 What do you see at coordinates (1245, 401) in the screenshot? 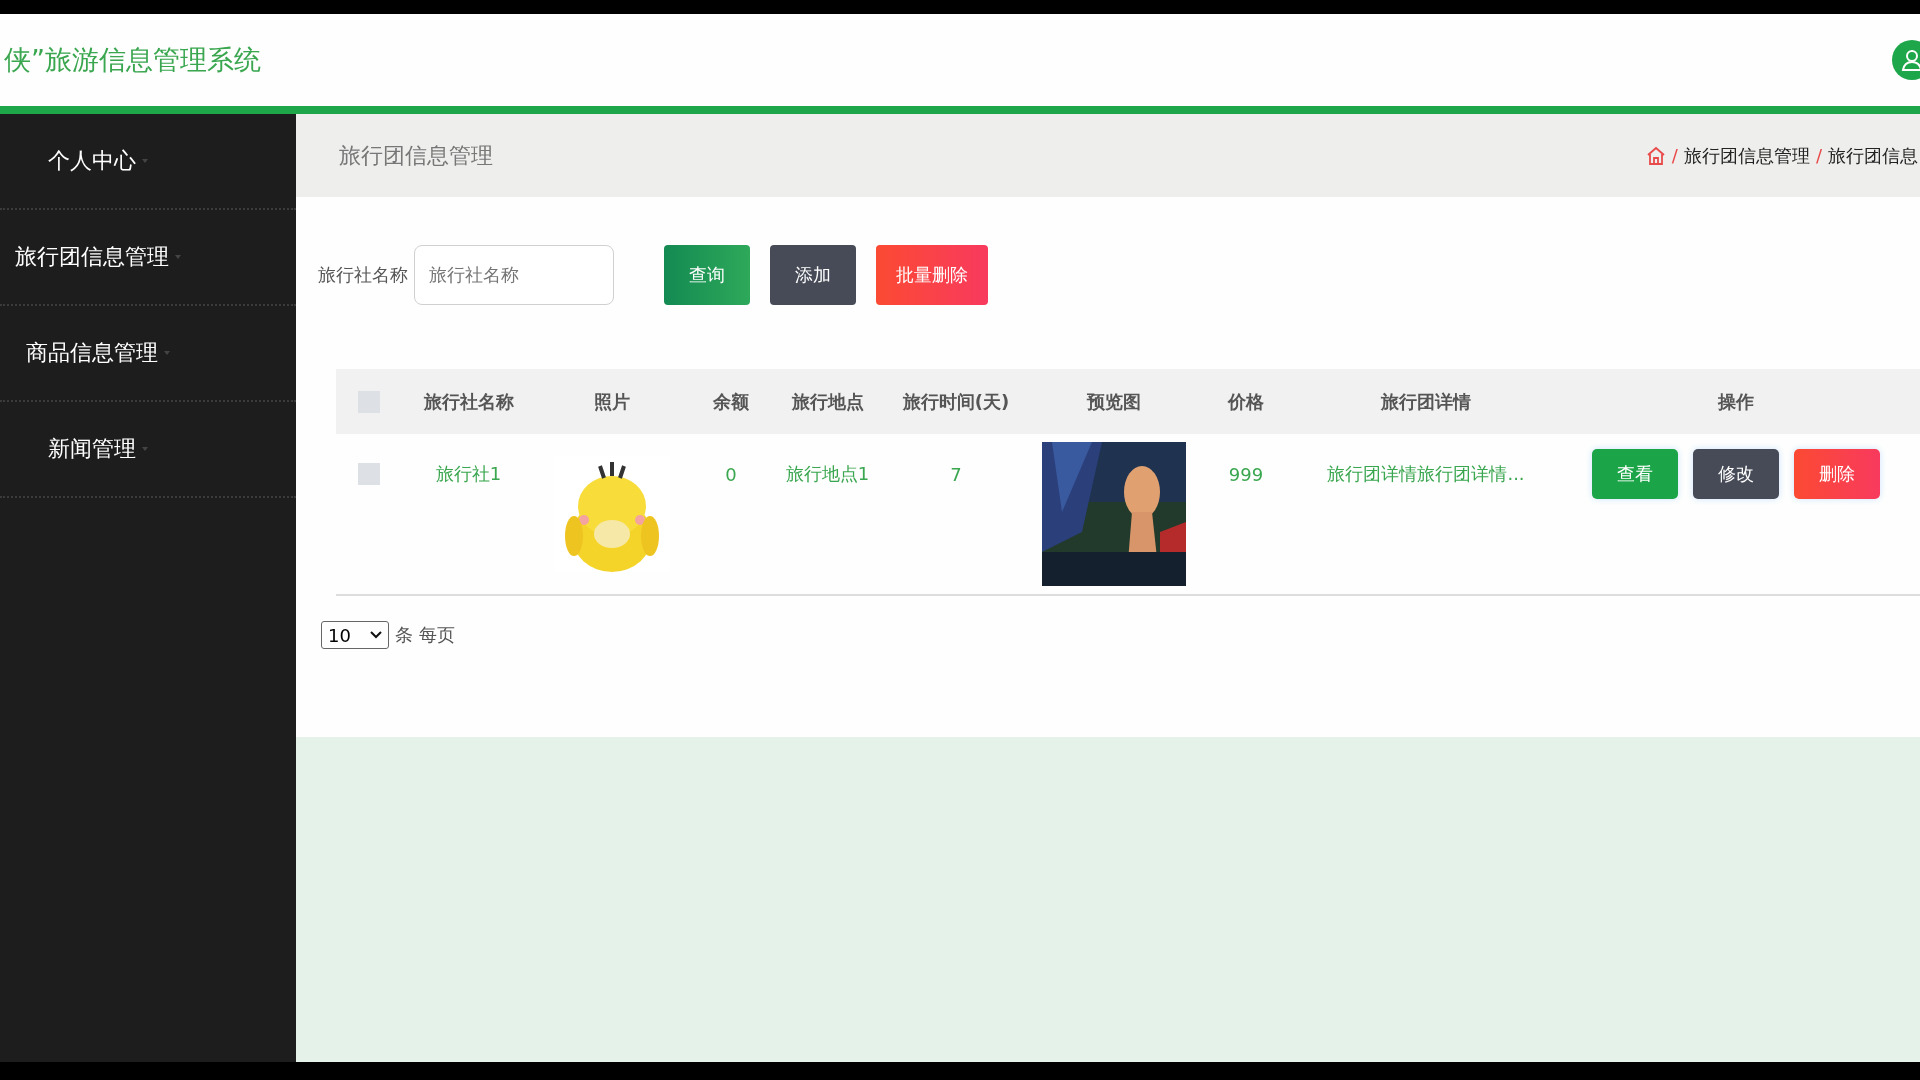
I see `column-header: 价格` at bounding box center [1245, 401].